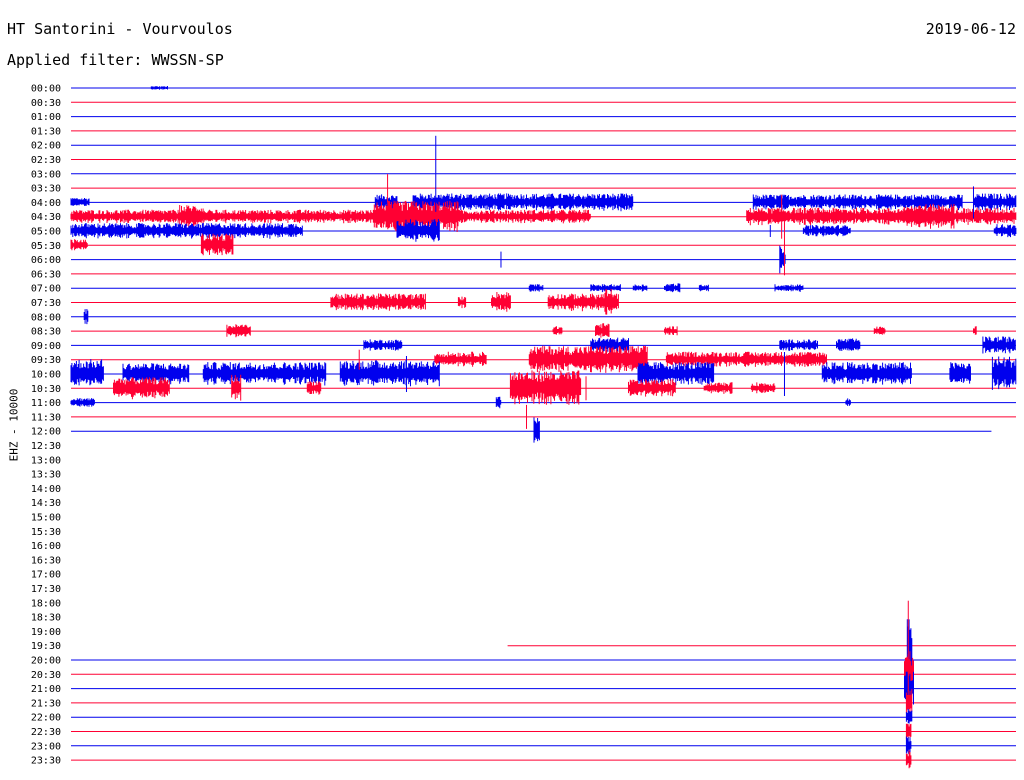 Image resolution: width=1024 pixels, height=780 pixels. What do you see at coordinates (46, 117) in the screenshot?
I see `row-time-label: 01:00` at bounding box center [46, 117].